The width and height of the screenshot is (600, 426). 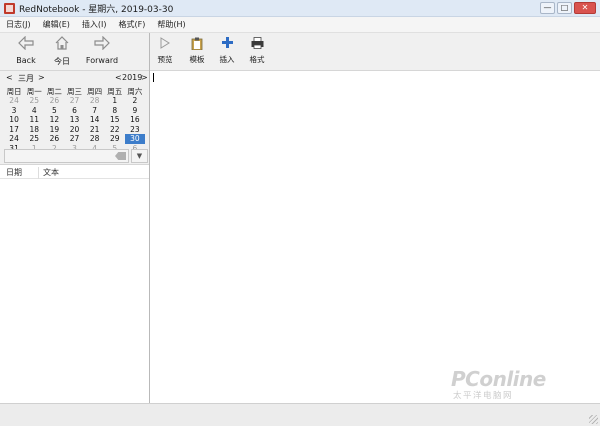 What do you see at coordinates (171, 24) in the screenshot?
I see `menu-help: 帮助(H)` at bounding box center [171, 24].